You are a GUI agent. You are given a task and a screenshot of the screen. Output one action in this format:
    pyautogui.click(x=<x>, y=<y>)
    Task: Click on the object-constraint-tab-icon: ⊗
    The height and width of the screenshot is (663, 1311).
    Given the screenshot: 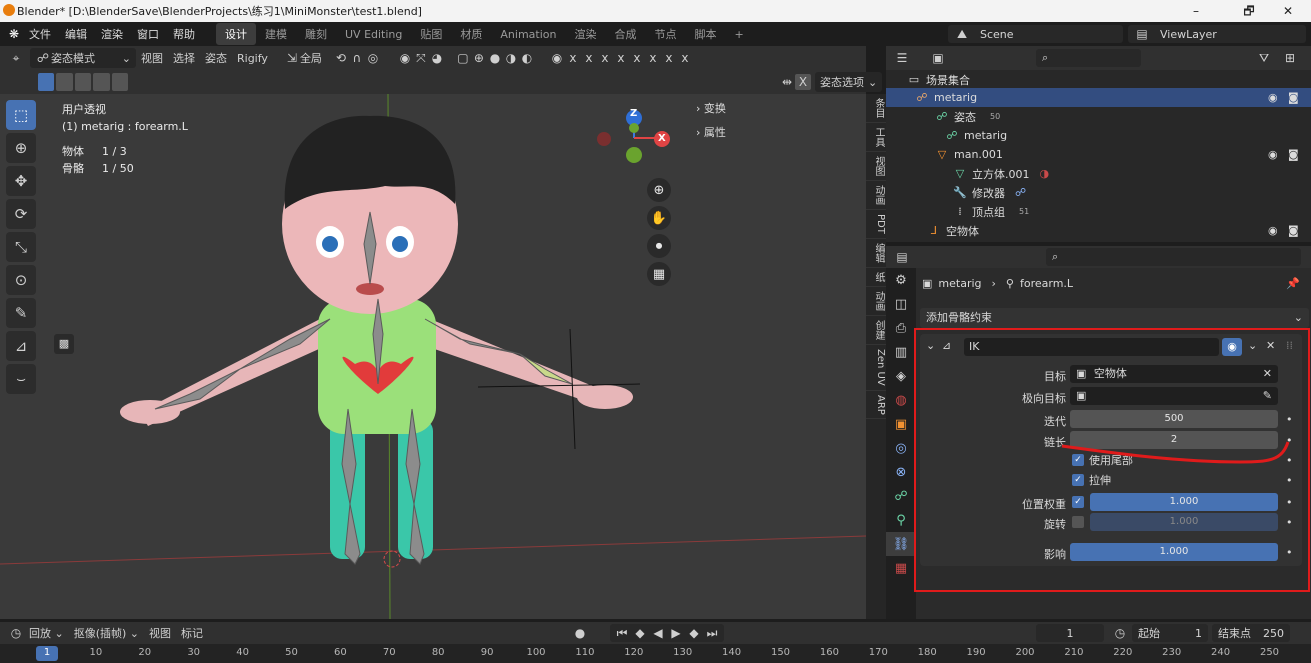 What is the action you would take?
    pyautogui.click(x=901, y=472)
    